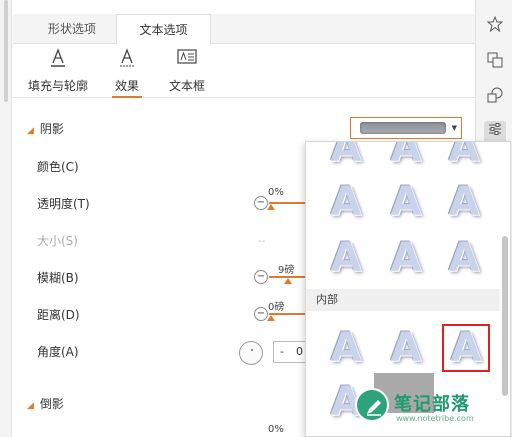  What do you see at coordinates (72, 29) in the screenshot?
I see `tab-shape-options: 形状选项` at bounding box center [72, 29].